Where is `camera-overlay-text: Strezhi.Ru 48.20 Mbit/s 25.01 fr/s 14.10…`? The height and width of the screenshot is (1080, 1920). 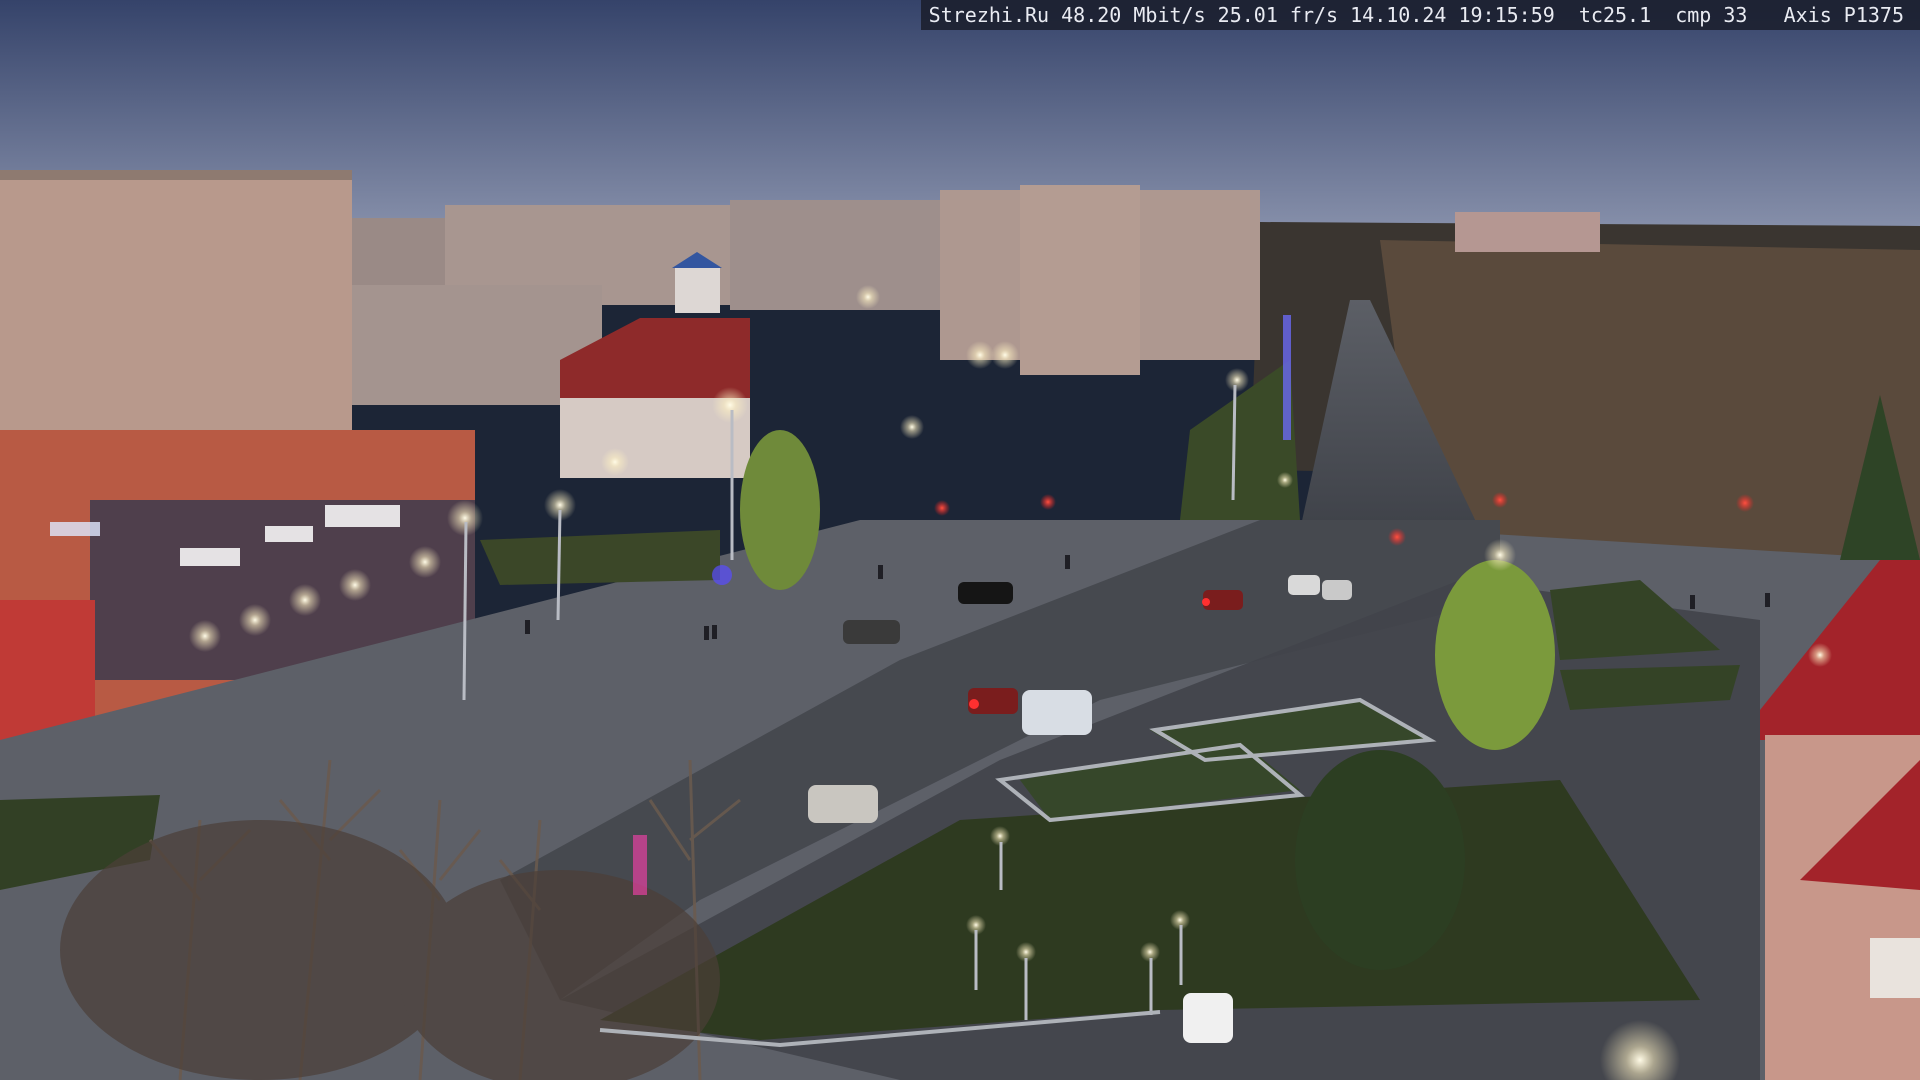 camera-overlay-text: Strezhi.Ru 48.20 Mbit/s 25.01 fr/s 14.10… is located at coordinates (1420, 15).